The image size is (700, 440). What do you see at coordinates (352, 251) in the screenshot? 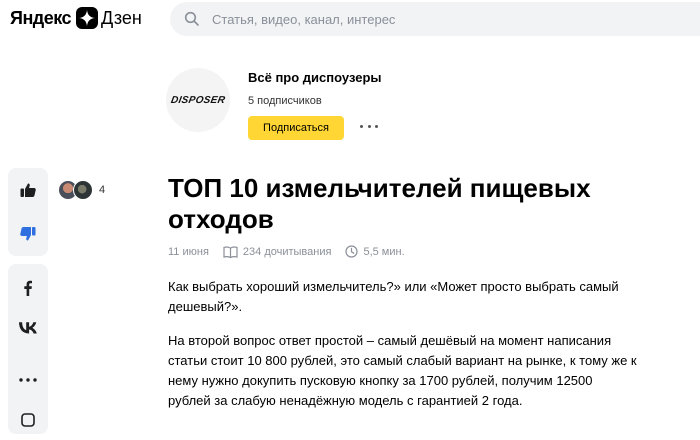
I see `clock-icon` at bounding box center [352, 251].